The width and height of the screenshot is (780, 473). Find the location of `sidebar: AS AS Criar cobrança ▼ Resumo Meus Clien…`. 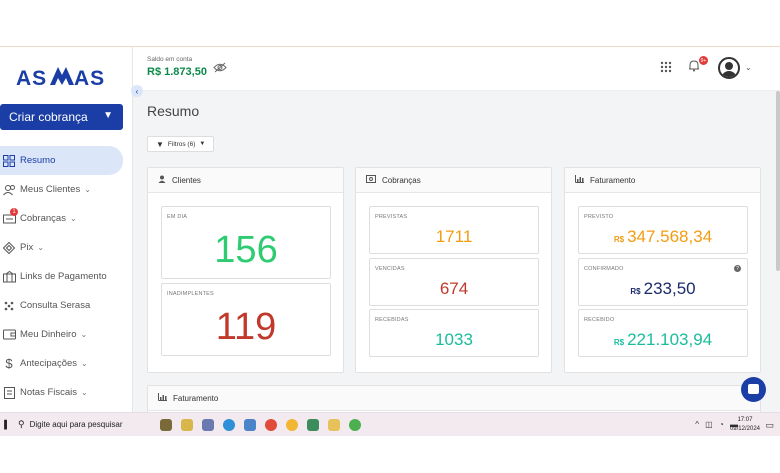

sidebar: AS AS Criar cobrança ▼ Resumo Meus Clien… is located at coordinates (66, 230).